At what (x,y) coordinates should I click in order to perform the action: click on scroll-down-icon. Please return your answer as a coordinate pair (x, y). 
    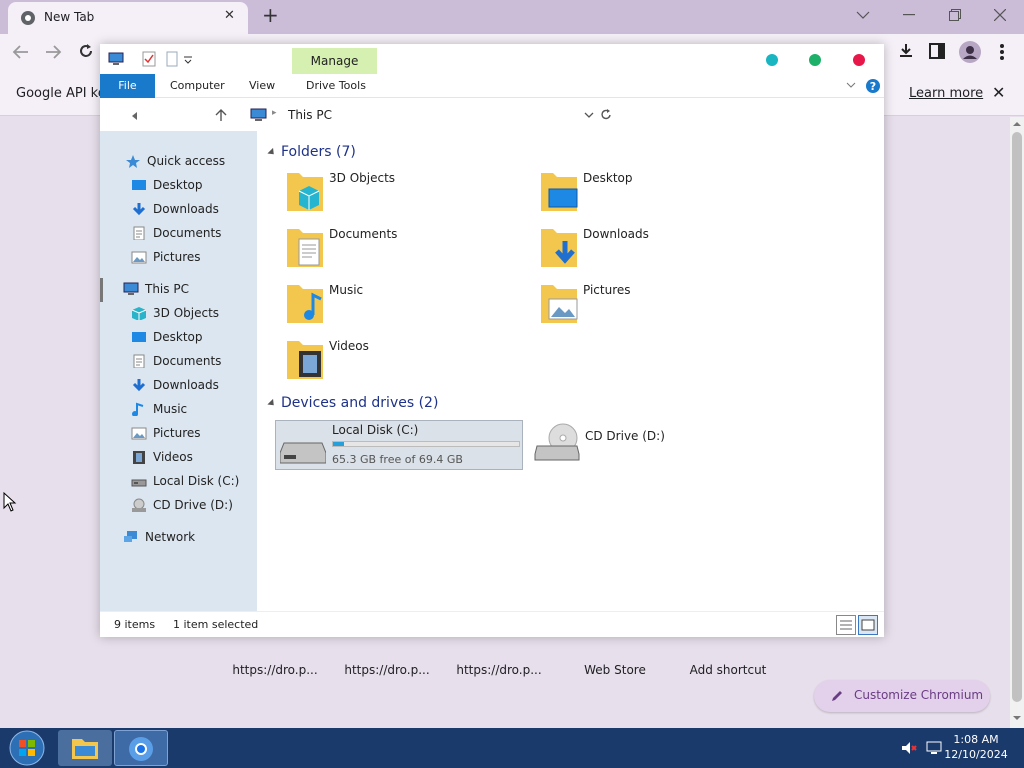
    Looking at the image, I should click on (1017, 718).